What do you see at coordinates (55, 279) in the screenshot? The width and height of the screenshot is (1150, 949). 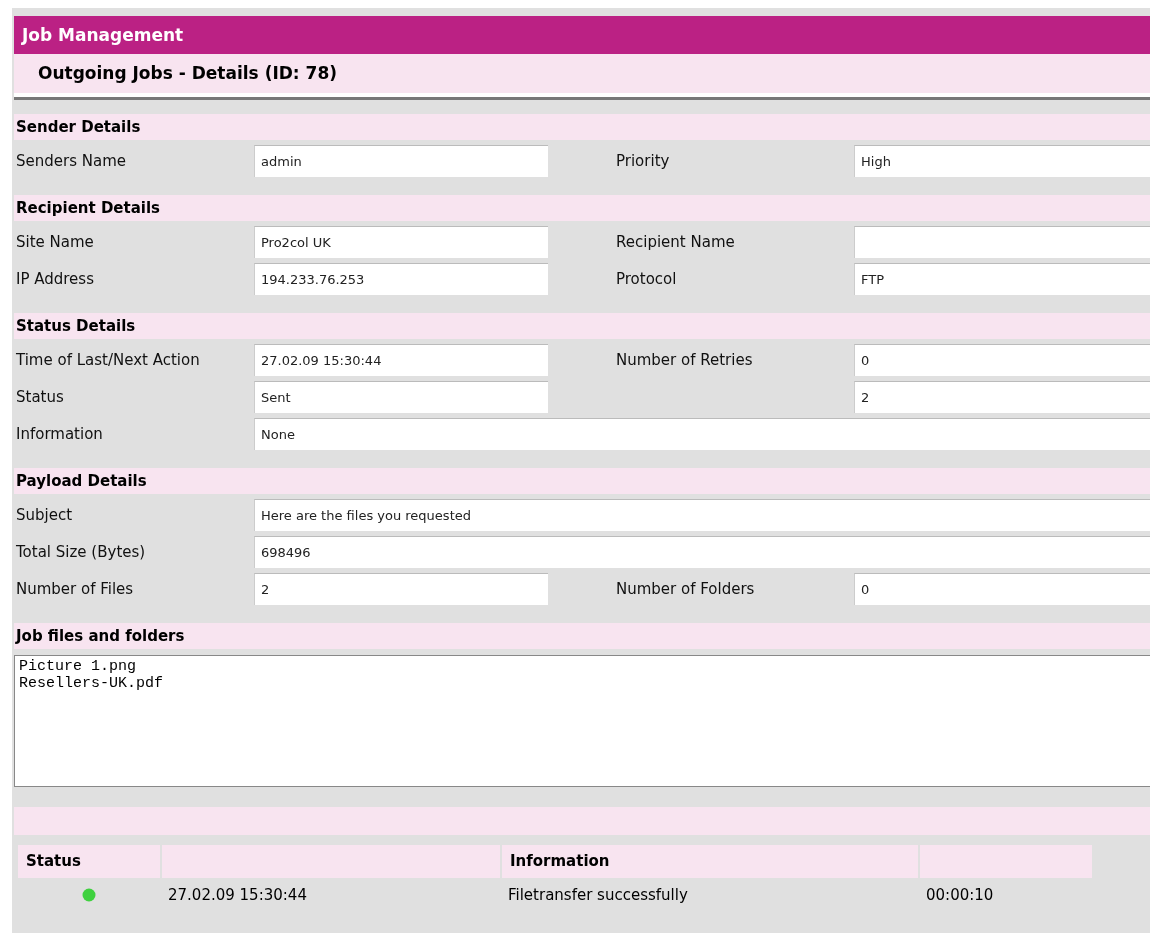 I see `field-label: IP Address` at bounding box center [55, 279].